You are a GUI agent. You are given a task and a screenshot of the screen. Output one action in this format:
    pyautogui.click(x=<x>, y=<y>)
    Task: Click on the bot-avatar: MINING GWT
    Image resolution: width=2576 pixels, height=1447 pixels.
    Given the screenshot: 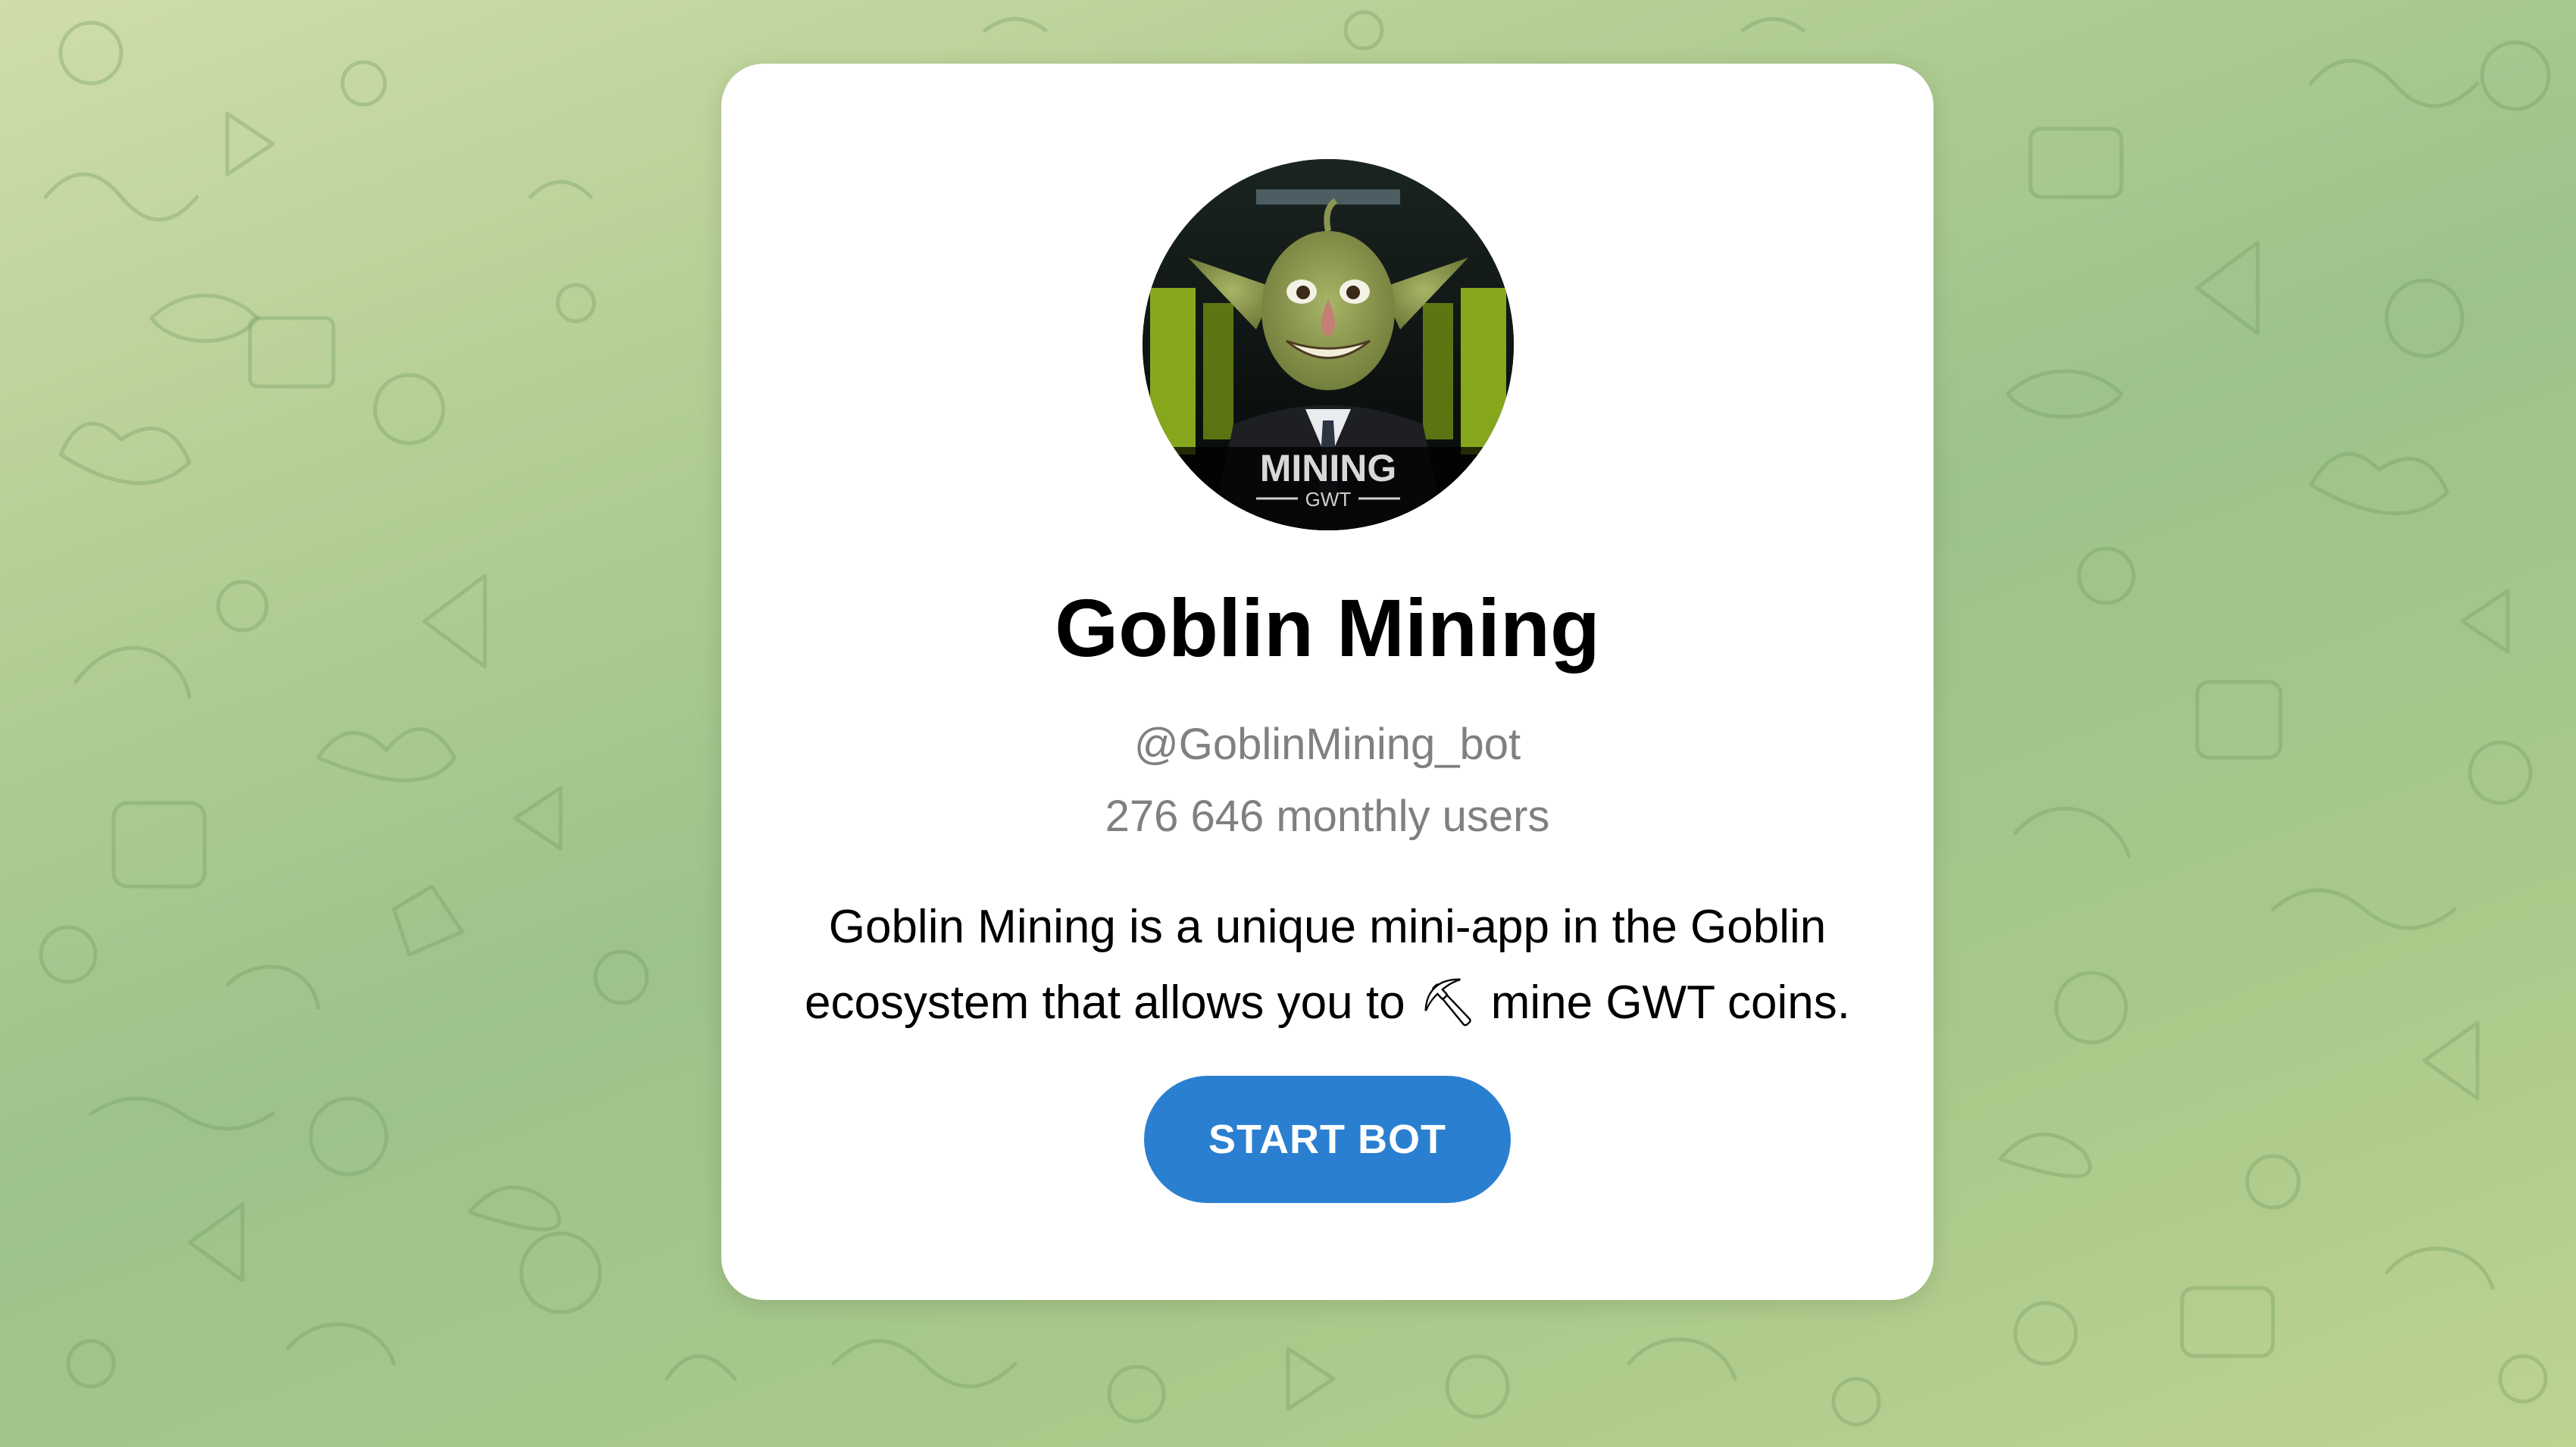 What is the action you would take?
    pyautogui.click(x=1328, y=344)
    